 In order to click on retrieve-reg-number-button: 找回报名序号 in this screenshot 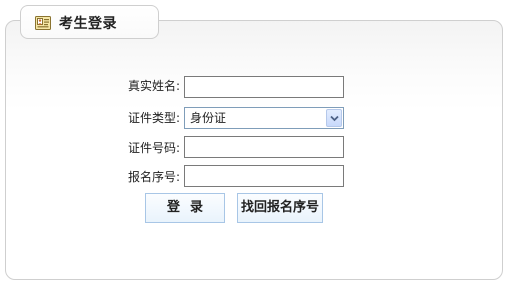, I will do `click(280, 208)`.